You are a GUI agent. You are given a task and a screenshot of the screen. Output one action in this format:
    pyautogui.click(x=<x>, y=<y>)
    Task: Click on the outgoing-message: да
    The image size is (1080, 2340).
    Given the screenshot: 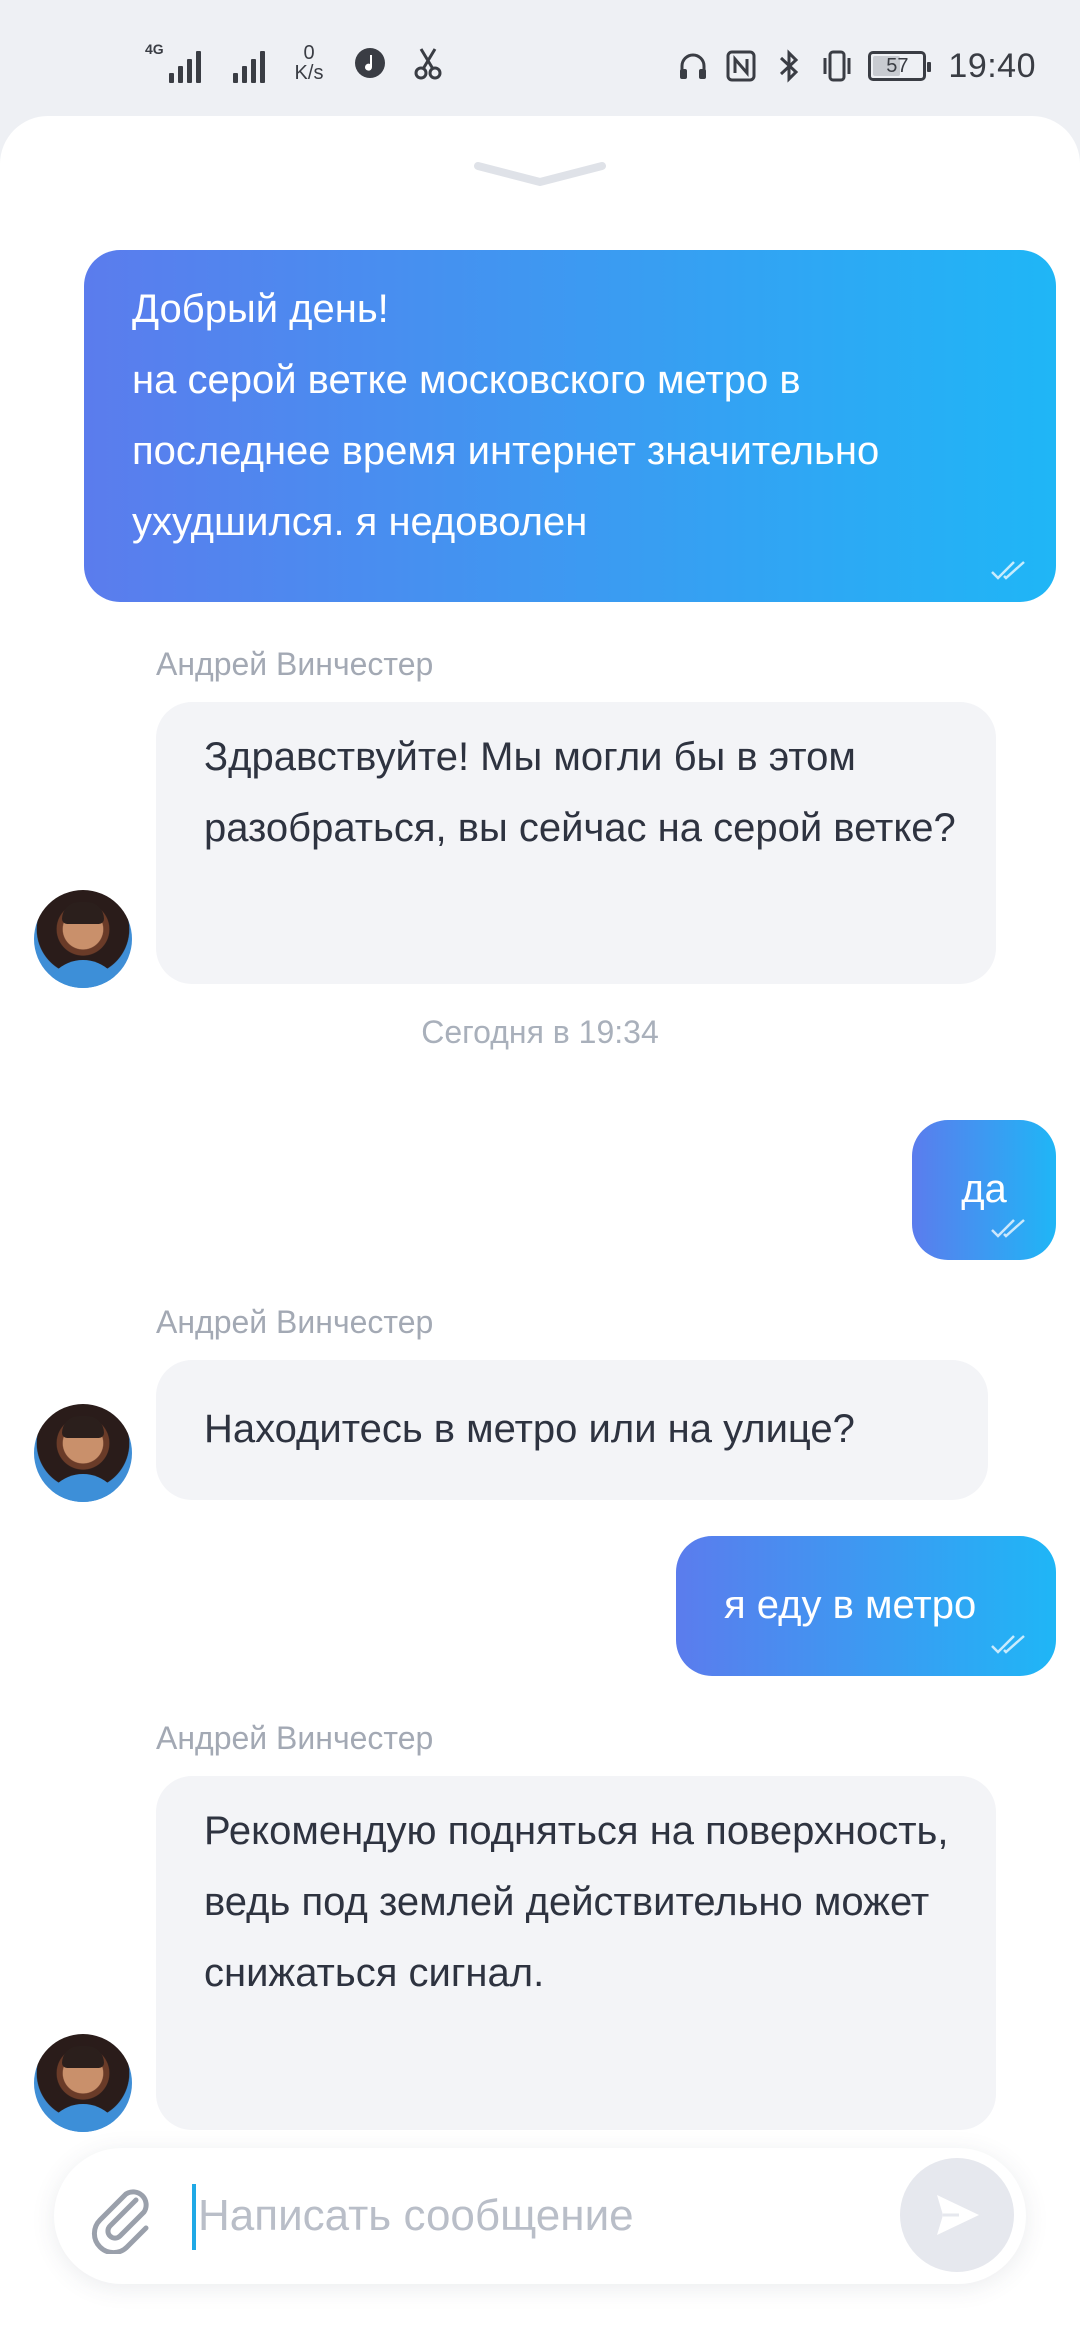 What is the action you would take?
    pyautogui.click(x=984, y=1190)
    